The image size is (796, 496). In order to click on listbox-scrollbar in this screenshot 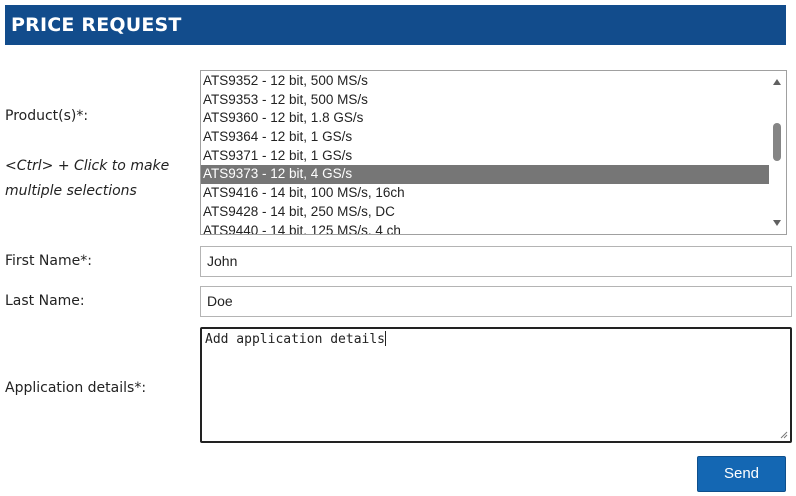, I will do `click(777, 152)`.